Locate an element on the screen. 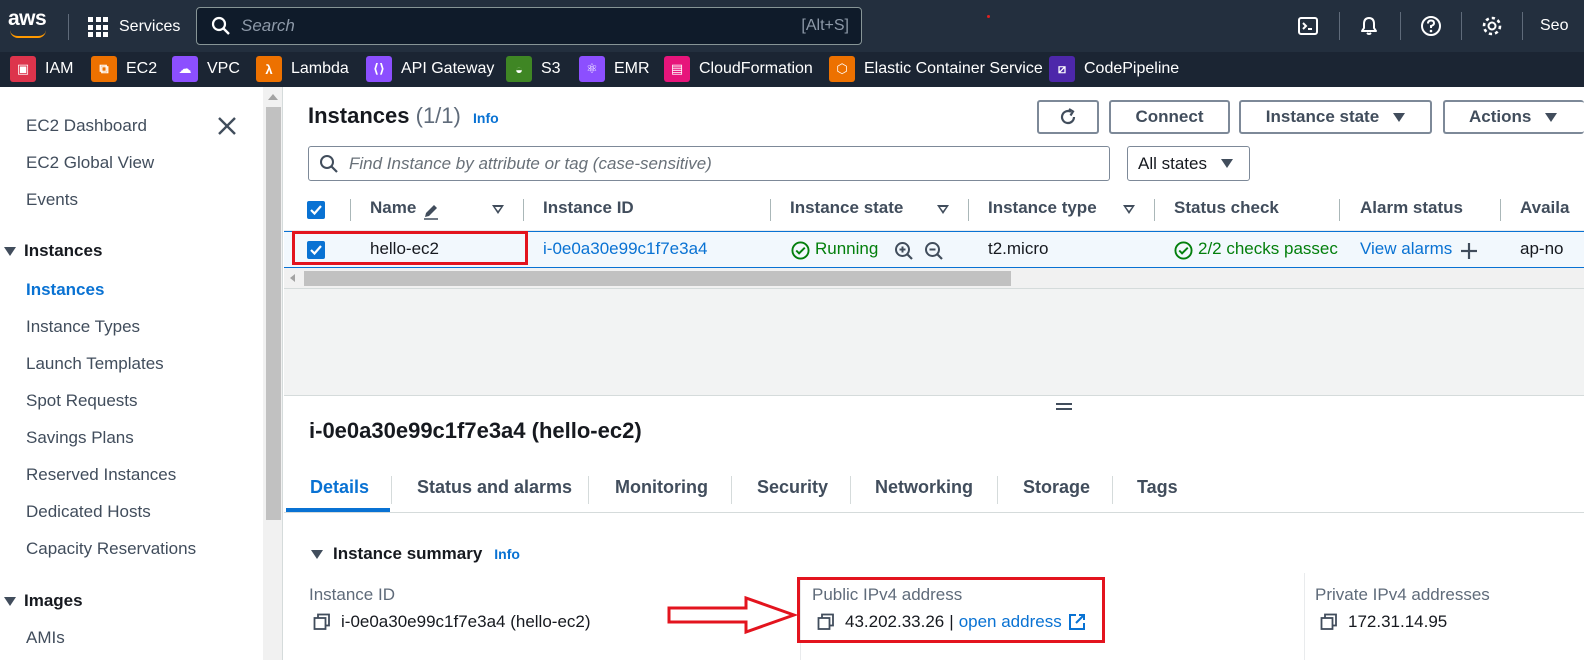 This screenshot has width=1584, height=660. scroll-left-arrow-icon is located at coordinates (292, 278).